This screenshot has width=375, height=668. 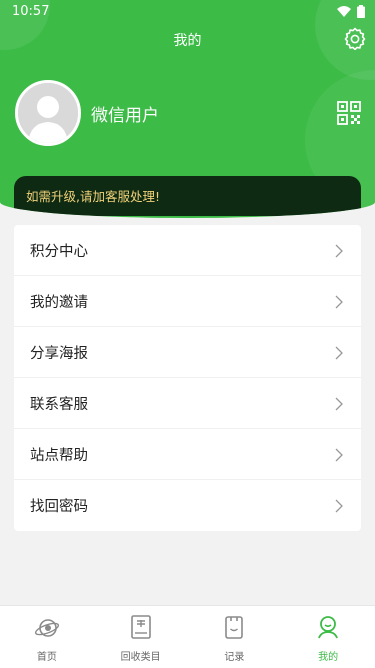 I want to click on tab-home: 首页, so click(x=47, y=637).